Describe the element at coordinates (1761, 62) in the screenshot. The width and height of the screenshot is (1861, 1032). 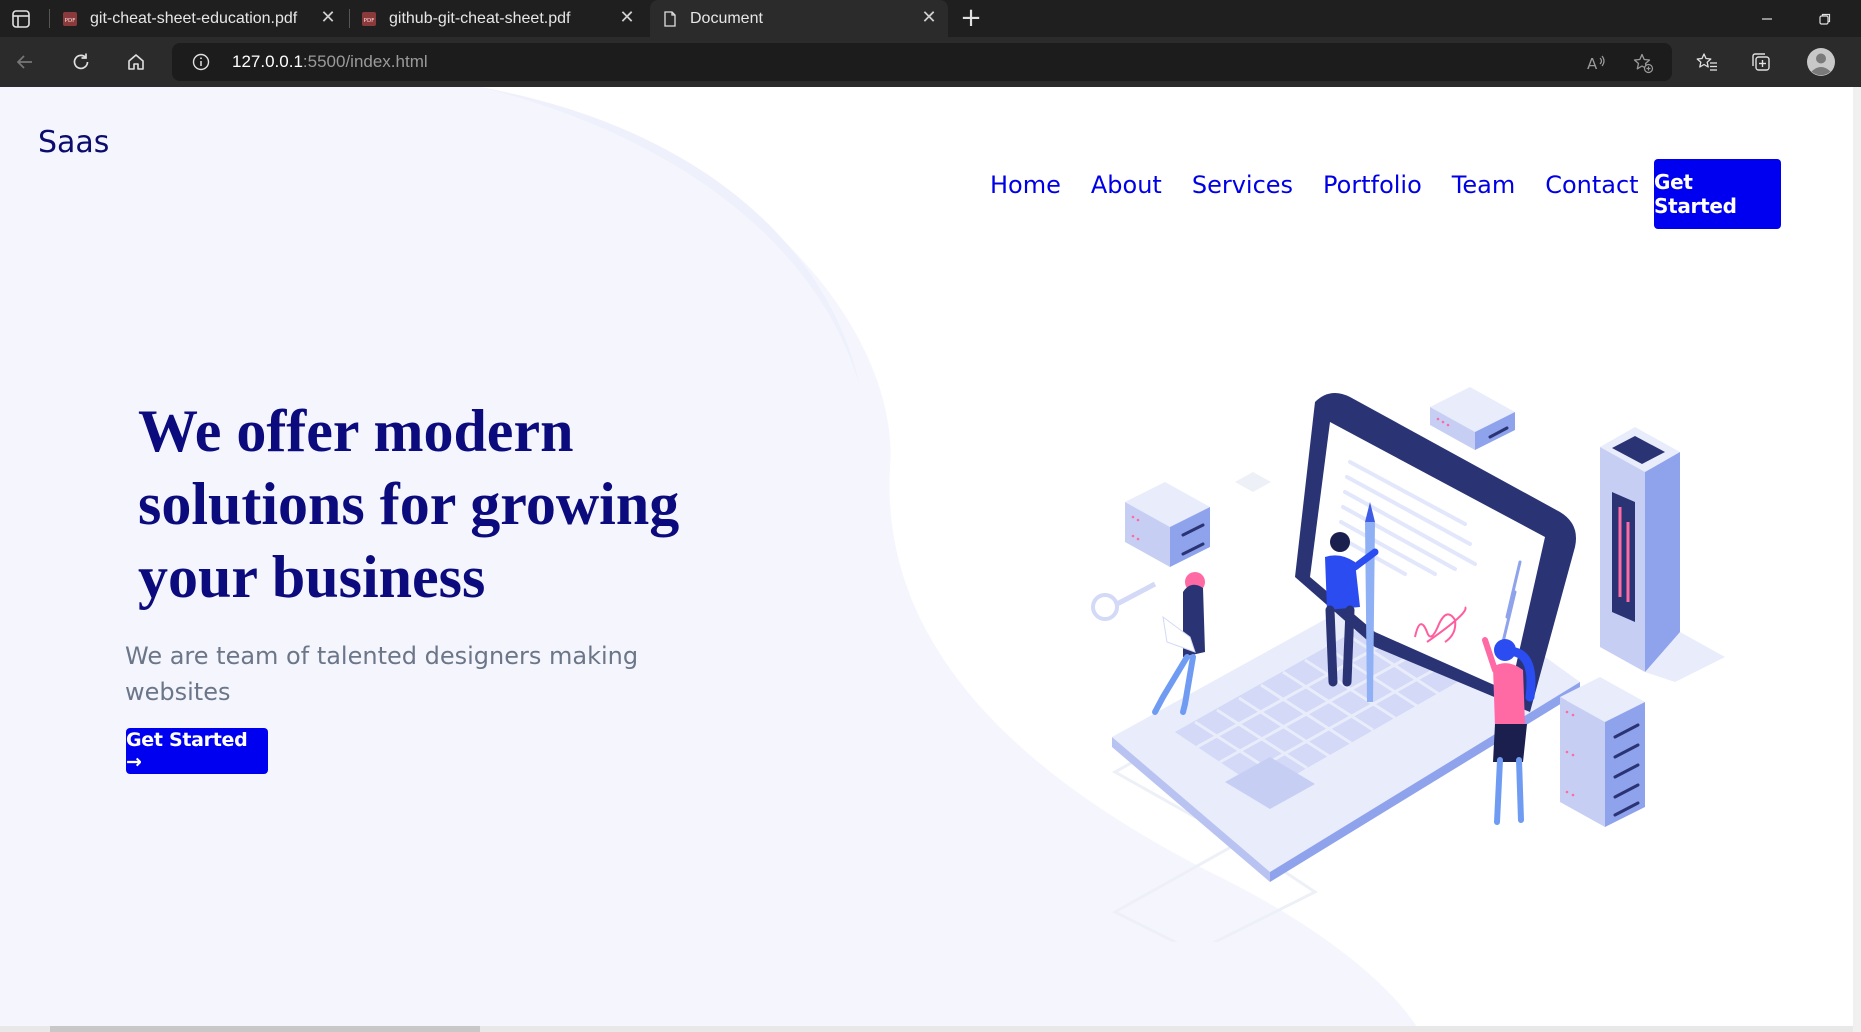
I see `collections-icon` at that location.